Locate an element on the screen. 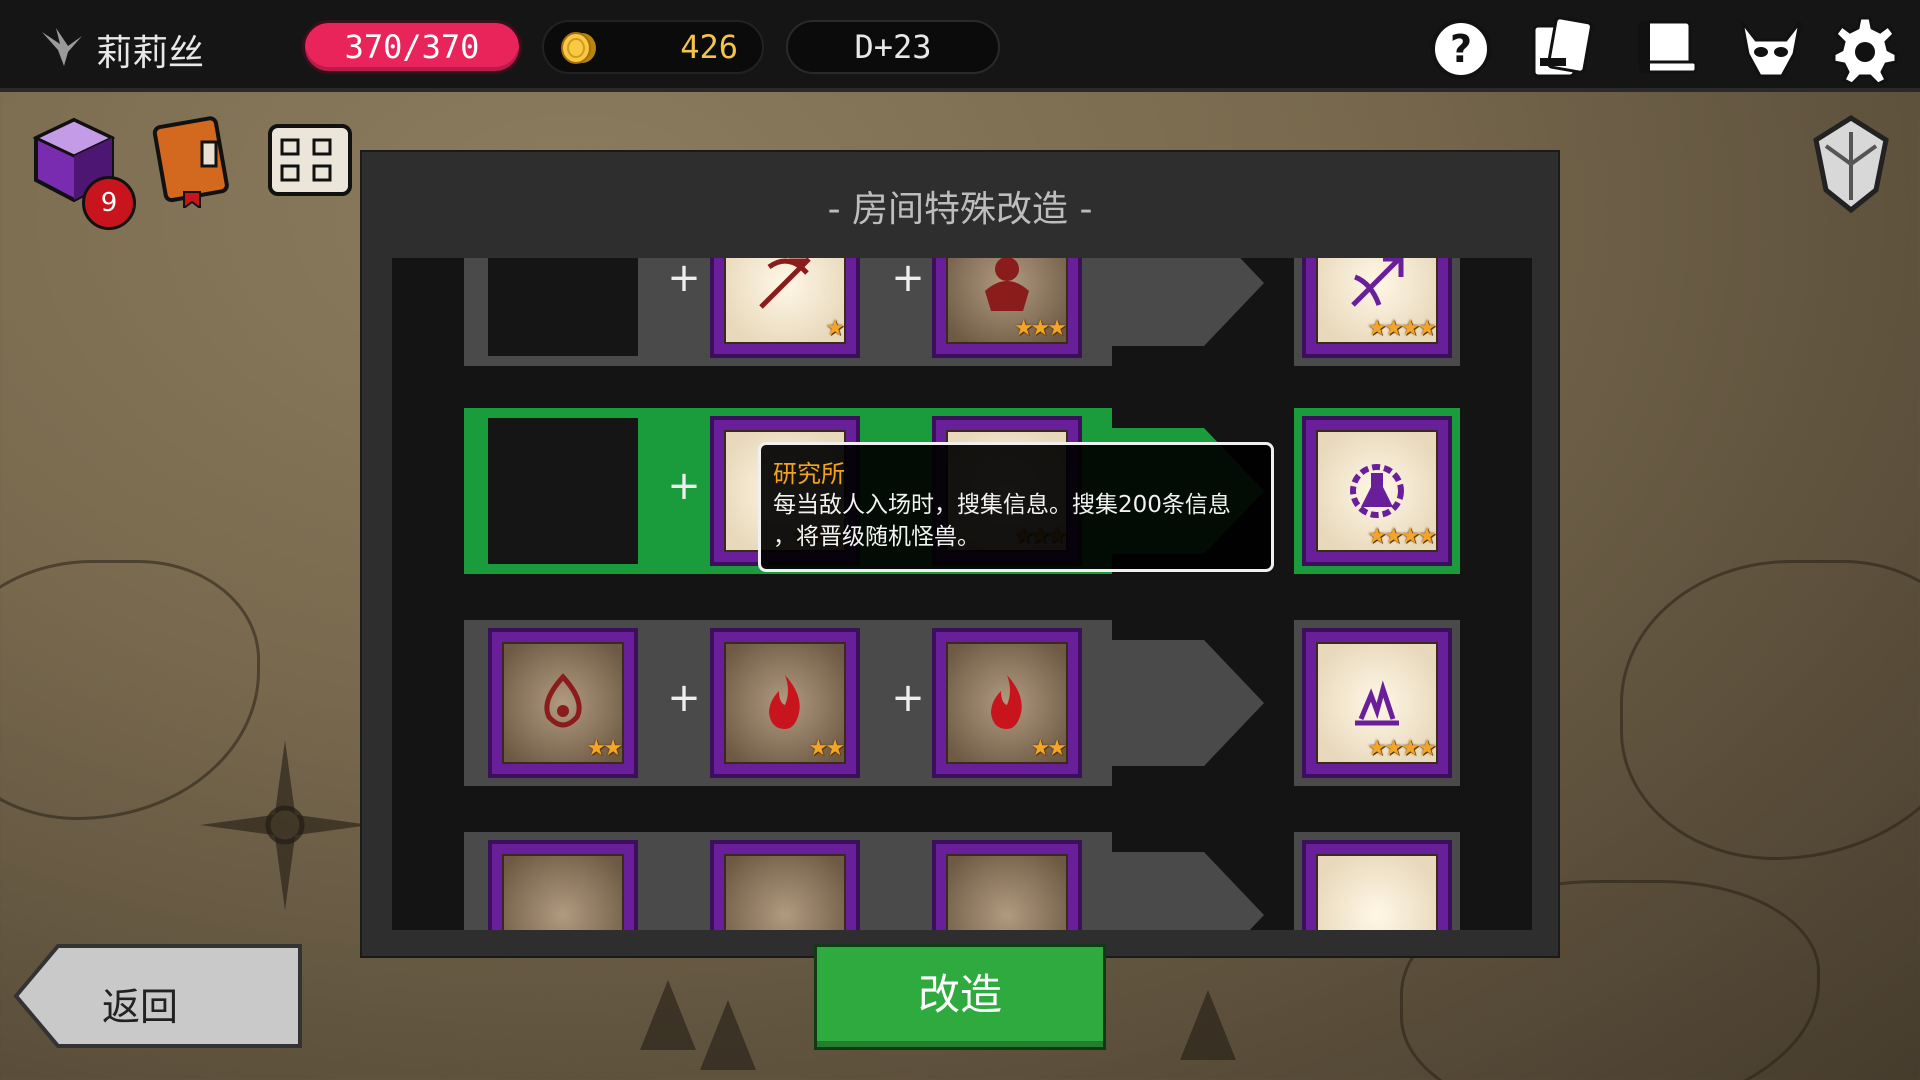 The image size is (1920, 1080). ingredient-card: ★★★ is located at coordinates (1007, 308).